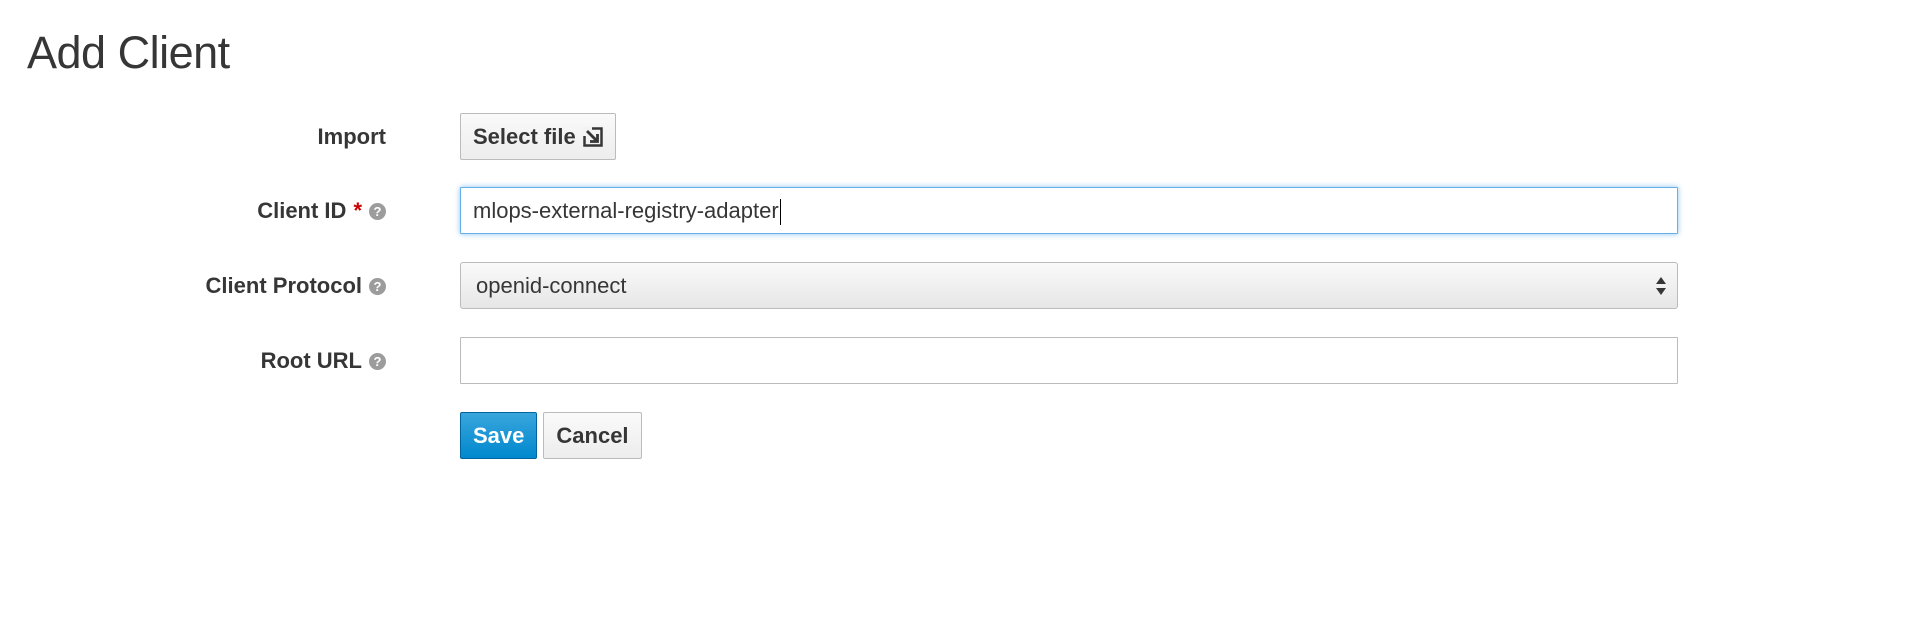 The height and width of the screenshot is (632, 1920). Describe the element at coordinates (311, 360) in the screenshot. I see `root-url-label-text: Root URL` at that location.